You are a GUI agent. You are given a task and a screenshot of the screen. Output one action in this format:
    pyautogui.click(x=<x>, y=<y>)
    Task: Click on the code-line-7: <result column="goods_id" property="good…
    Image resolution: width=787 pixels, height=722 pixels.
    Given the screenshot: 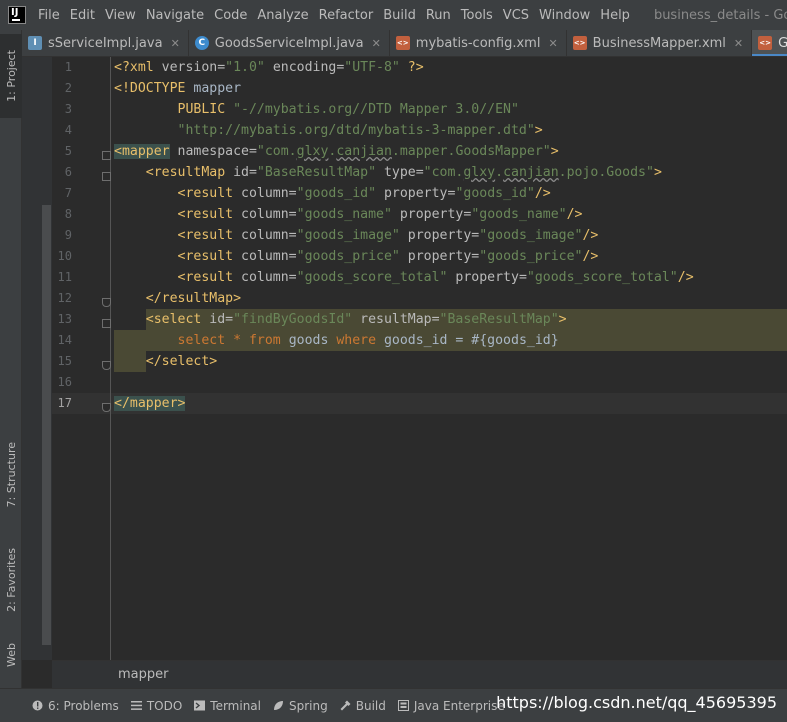 What is the action you would take?
    pyautogui.click(x=332, y=193)
    